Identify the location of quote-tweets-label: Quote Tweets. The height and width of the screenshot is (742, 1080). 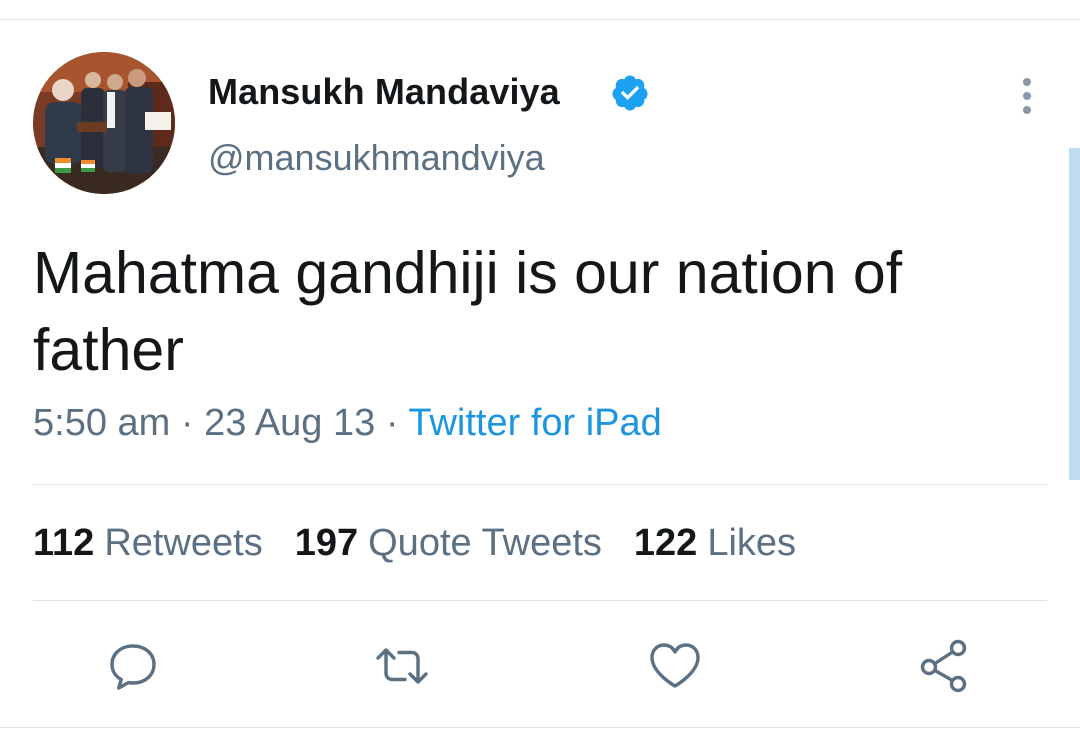
(485, 543).